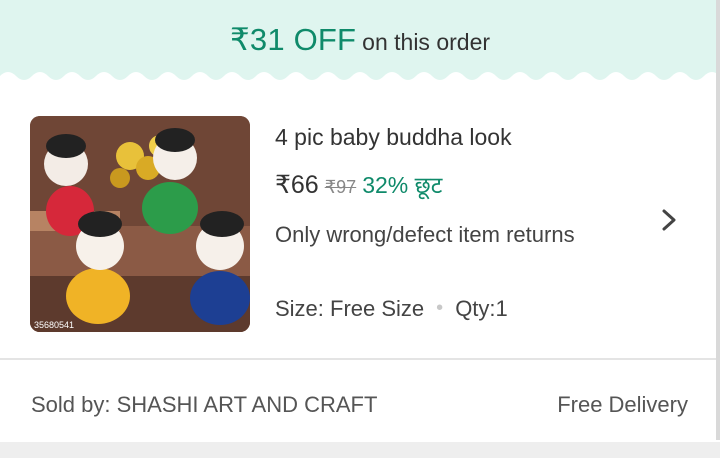 This screenshot has height=458, width=720. I want to click on offer-amount: ₹31 OFF, so click(293, 39).